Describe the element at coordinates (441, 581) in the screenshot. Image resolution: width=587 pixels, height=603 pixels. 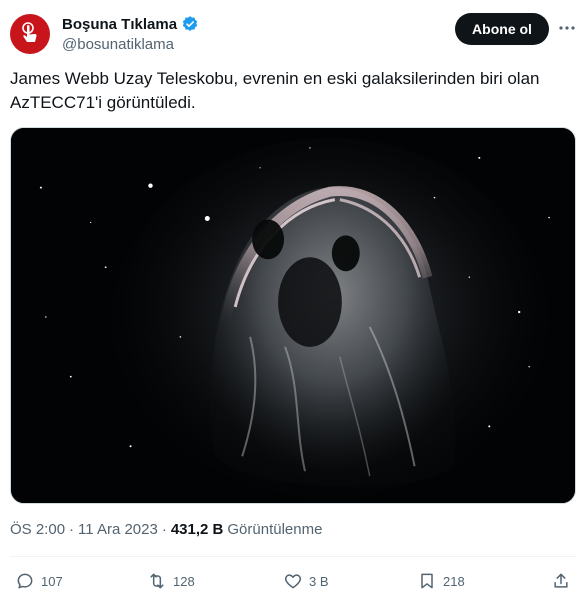
I see `bookmark-button: 218` at that location.